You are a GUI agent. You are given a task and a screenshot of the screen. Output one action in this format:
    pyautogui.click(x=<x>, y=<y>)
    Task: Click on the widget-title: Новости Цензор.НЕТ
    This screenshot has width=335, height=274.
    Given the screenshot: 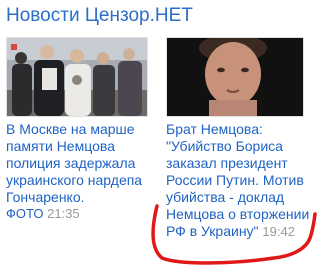 What is the action you would take?
    pyautogui.click(x=99, y=16)
    